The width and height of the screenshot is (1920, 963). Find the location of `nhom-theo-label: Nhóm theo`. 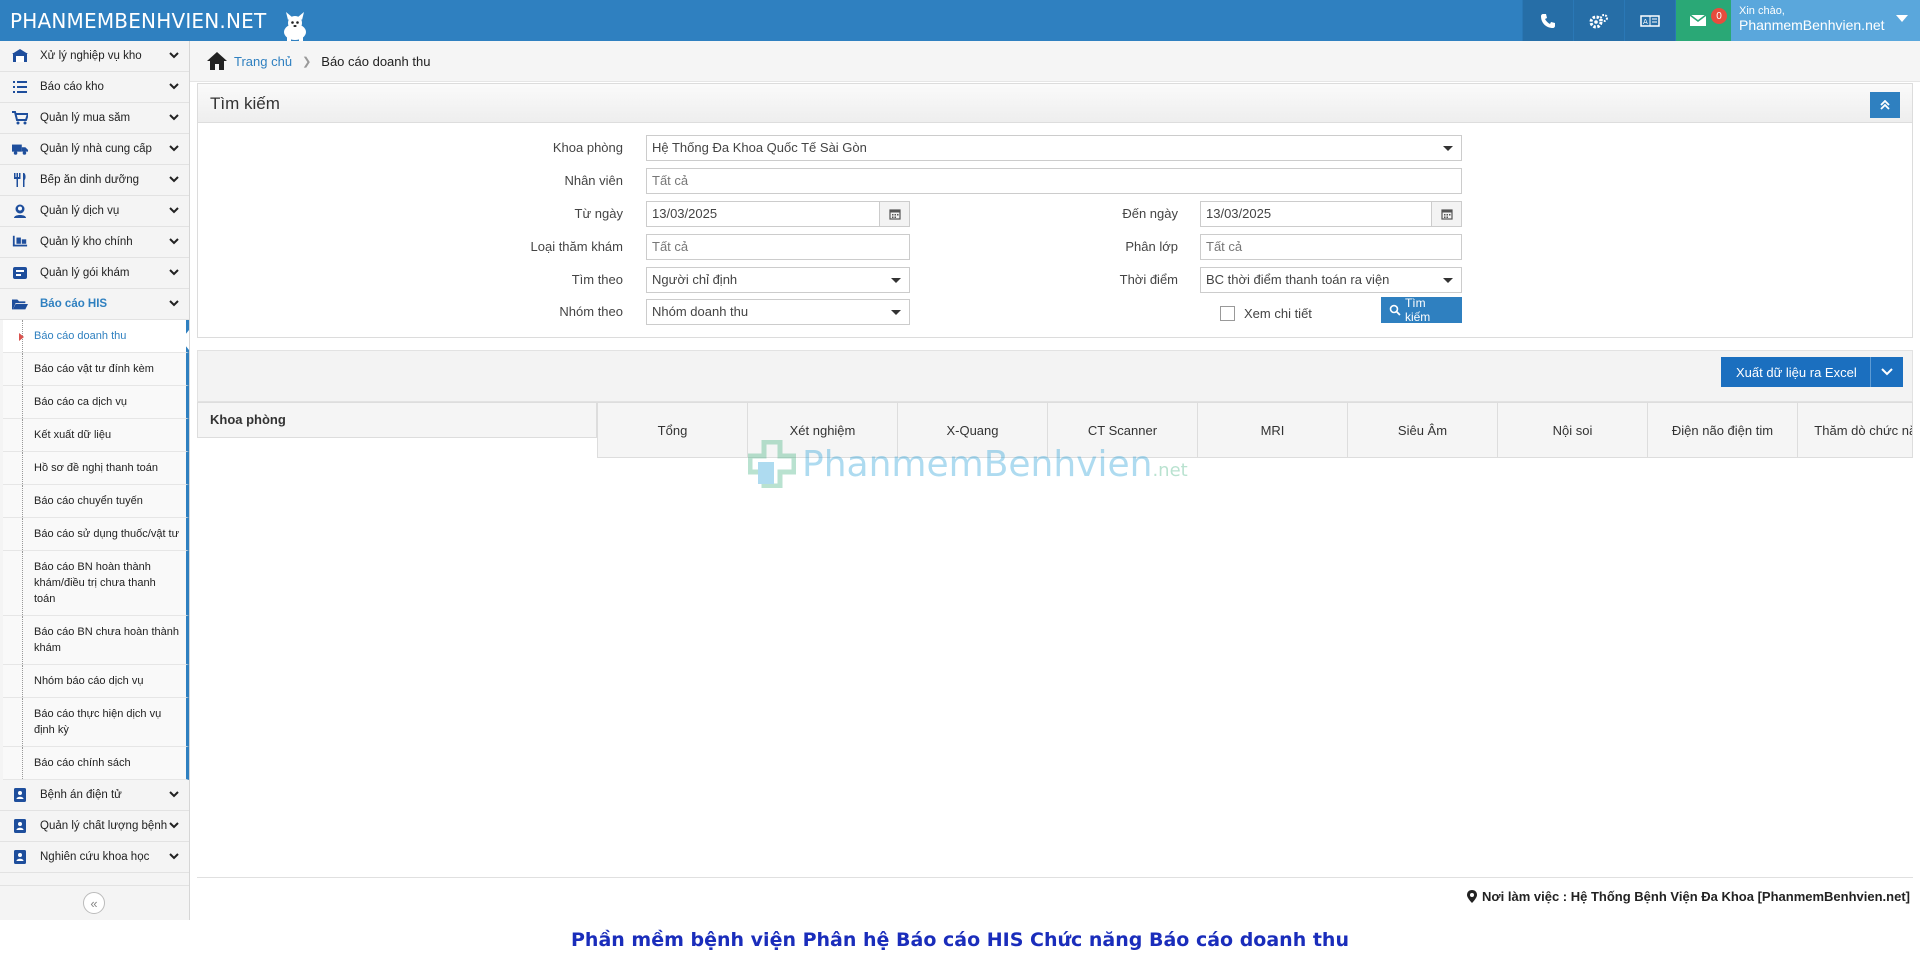

nhom-theo-label: Nhóm theo is located at coordinates (591, 311).